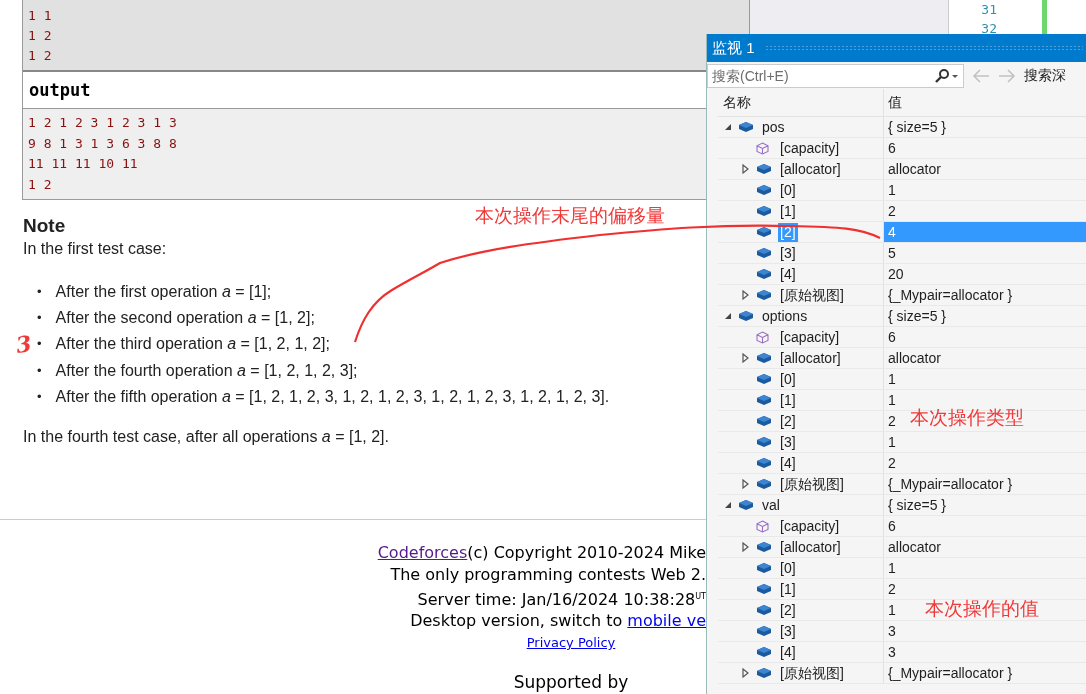 The width and height of the screenshot is (1086, 694). What do you see at coordinates (192, 344) in the screenshot?
I see `note-item: After the third operation a = [1, 2, 1, 2];` at bounding box center [192, 344].